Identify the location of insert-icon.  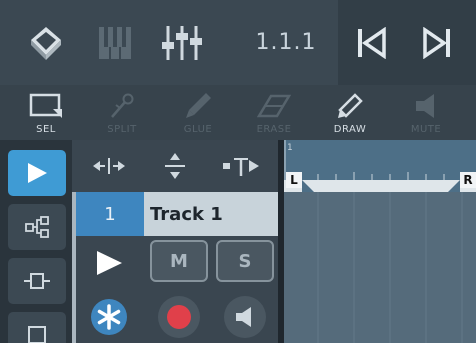
(37, 281).